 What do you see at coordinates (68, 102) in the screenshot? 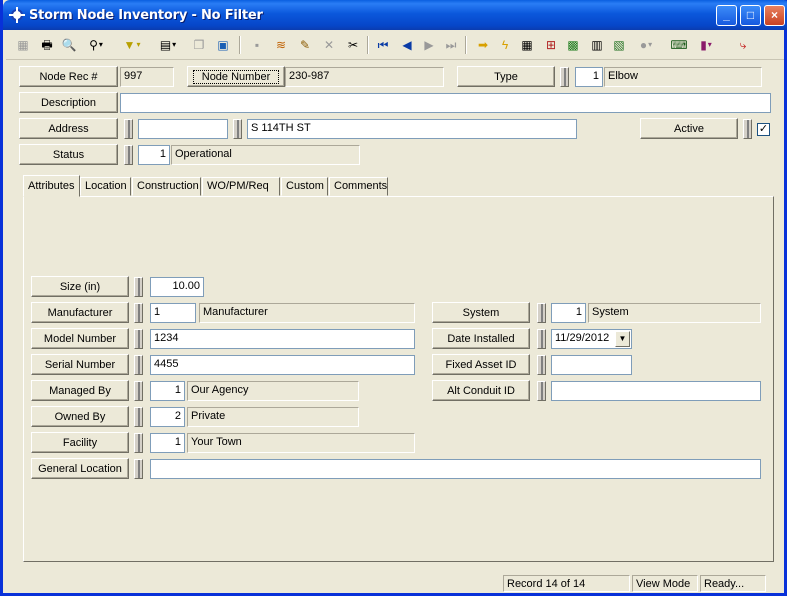
I see `description-label: Description` at bounding box center [68, 102].